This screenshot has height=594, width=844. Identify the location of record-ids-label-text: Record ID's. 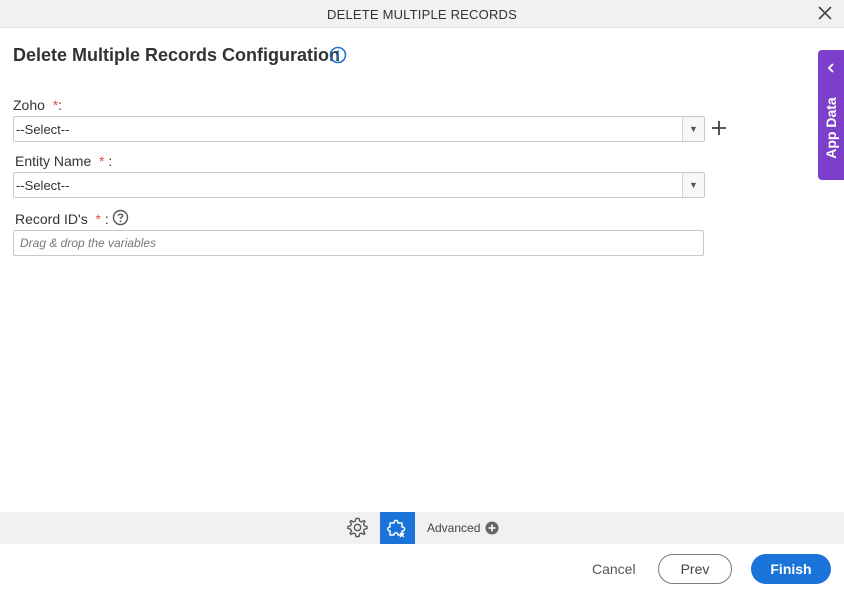
(51, 219).